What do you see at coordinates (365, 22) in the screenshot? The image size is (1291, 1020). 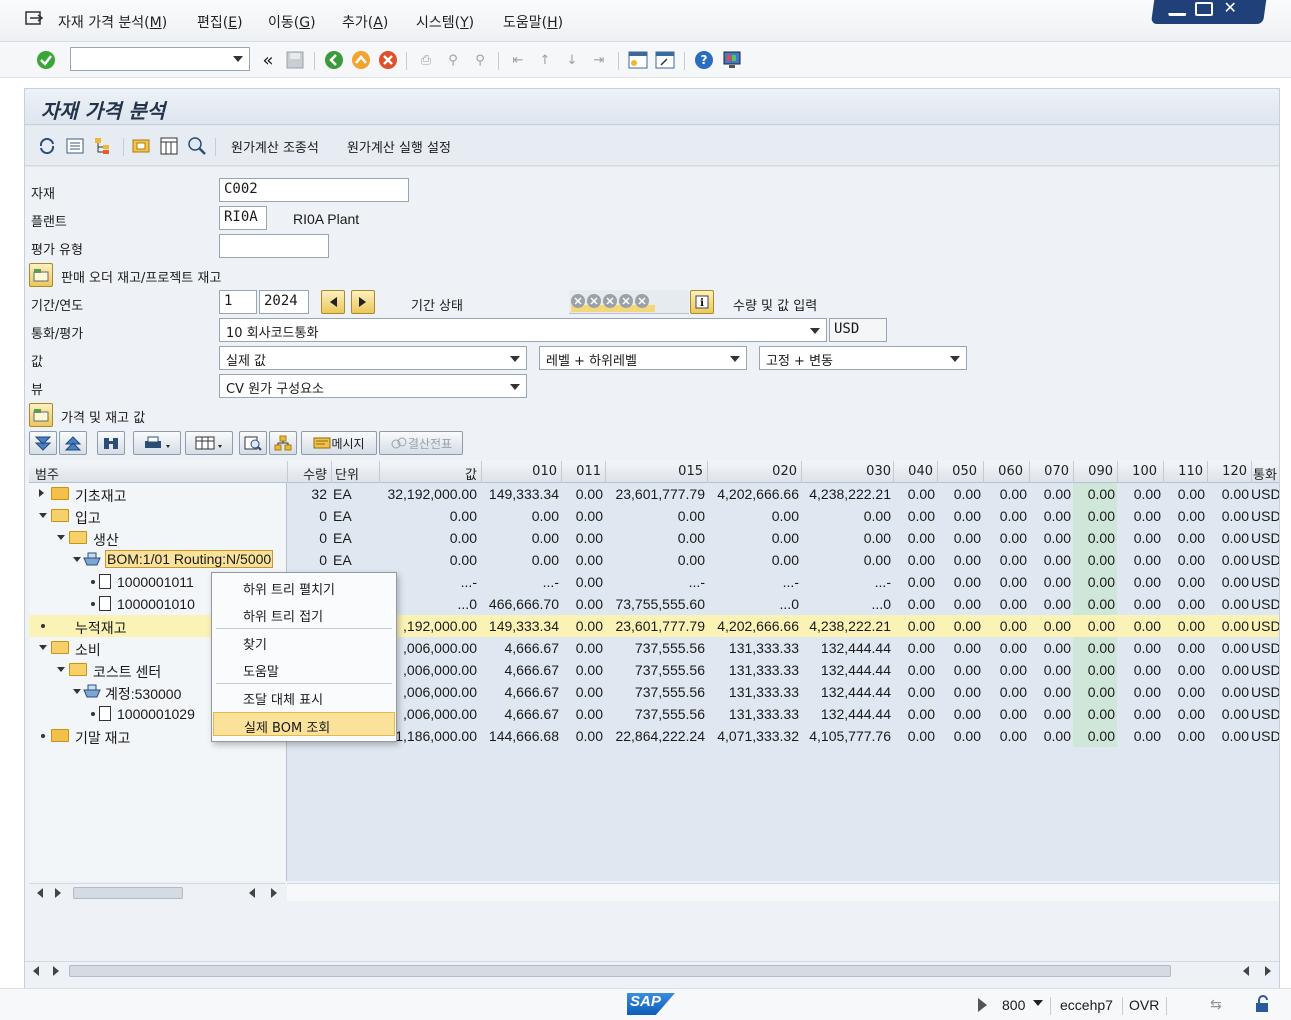 I see `menu-extras: 추가(A)` at bounding box center [365, 22].